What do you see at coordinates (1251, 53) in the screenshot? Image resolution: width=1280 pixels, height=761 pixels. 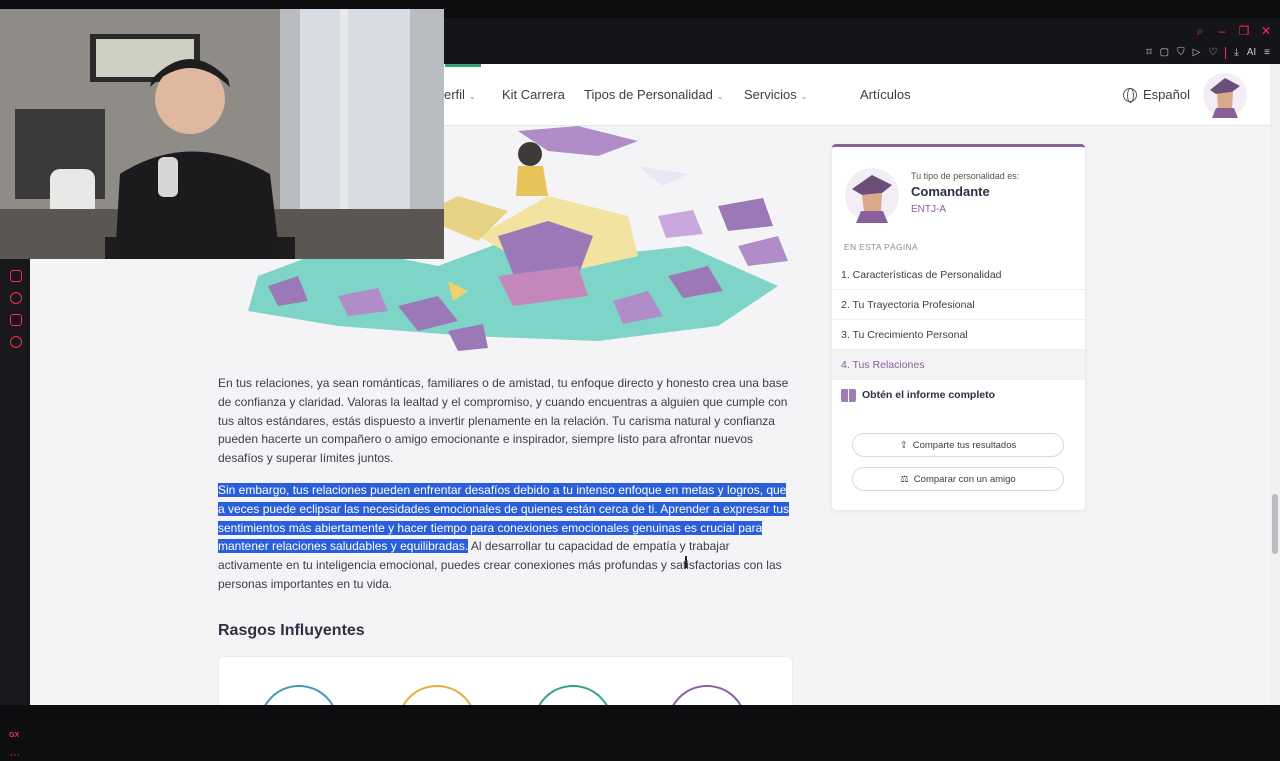 I see `ai-button: AI` at bounding box center [1251, 53].